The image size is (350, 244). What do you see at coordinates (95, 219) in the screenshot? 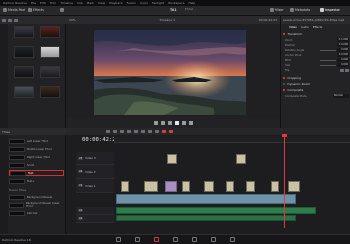
I see `track-header-a2: A2` at bounding box center [95, 219].